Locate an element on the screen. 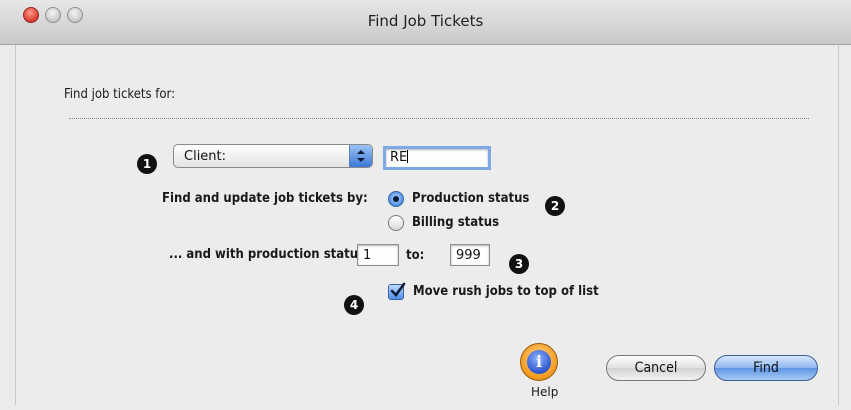  field-type-popup: Client: is located at coordinates (273, 156).